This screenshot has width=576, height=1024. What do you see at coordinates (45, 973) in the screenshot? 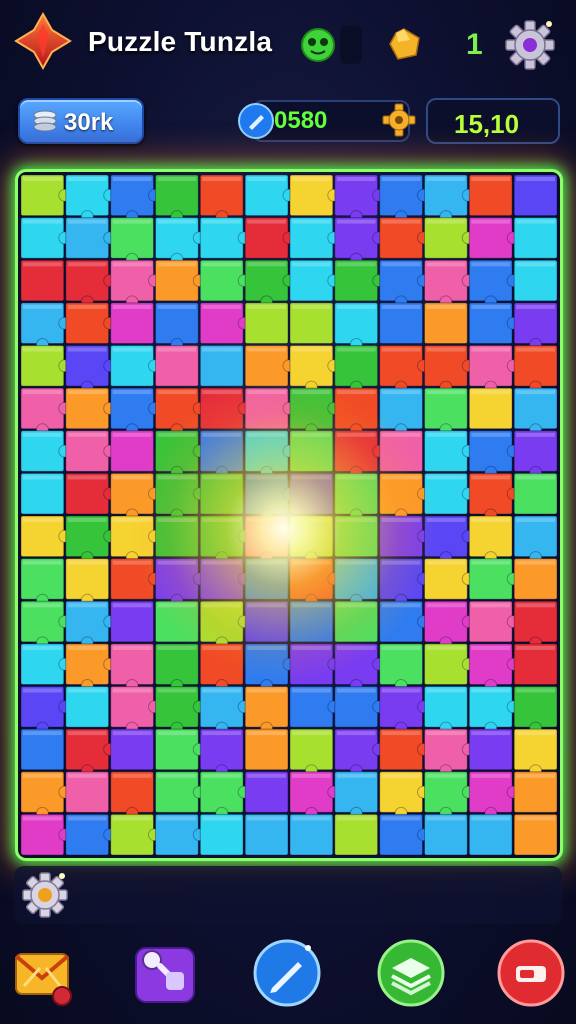
I see `envelope-icon` at bounding box center [45, 973].